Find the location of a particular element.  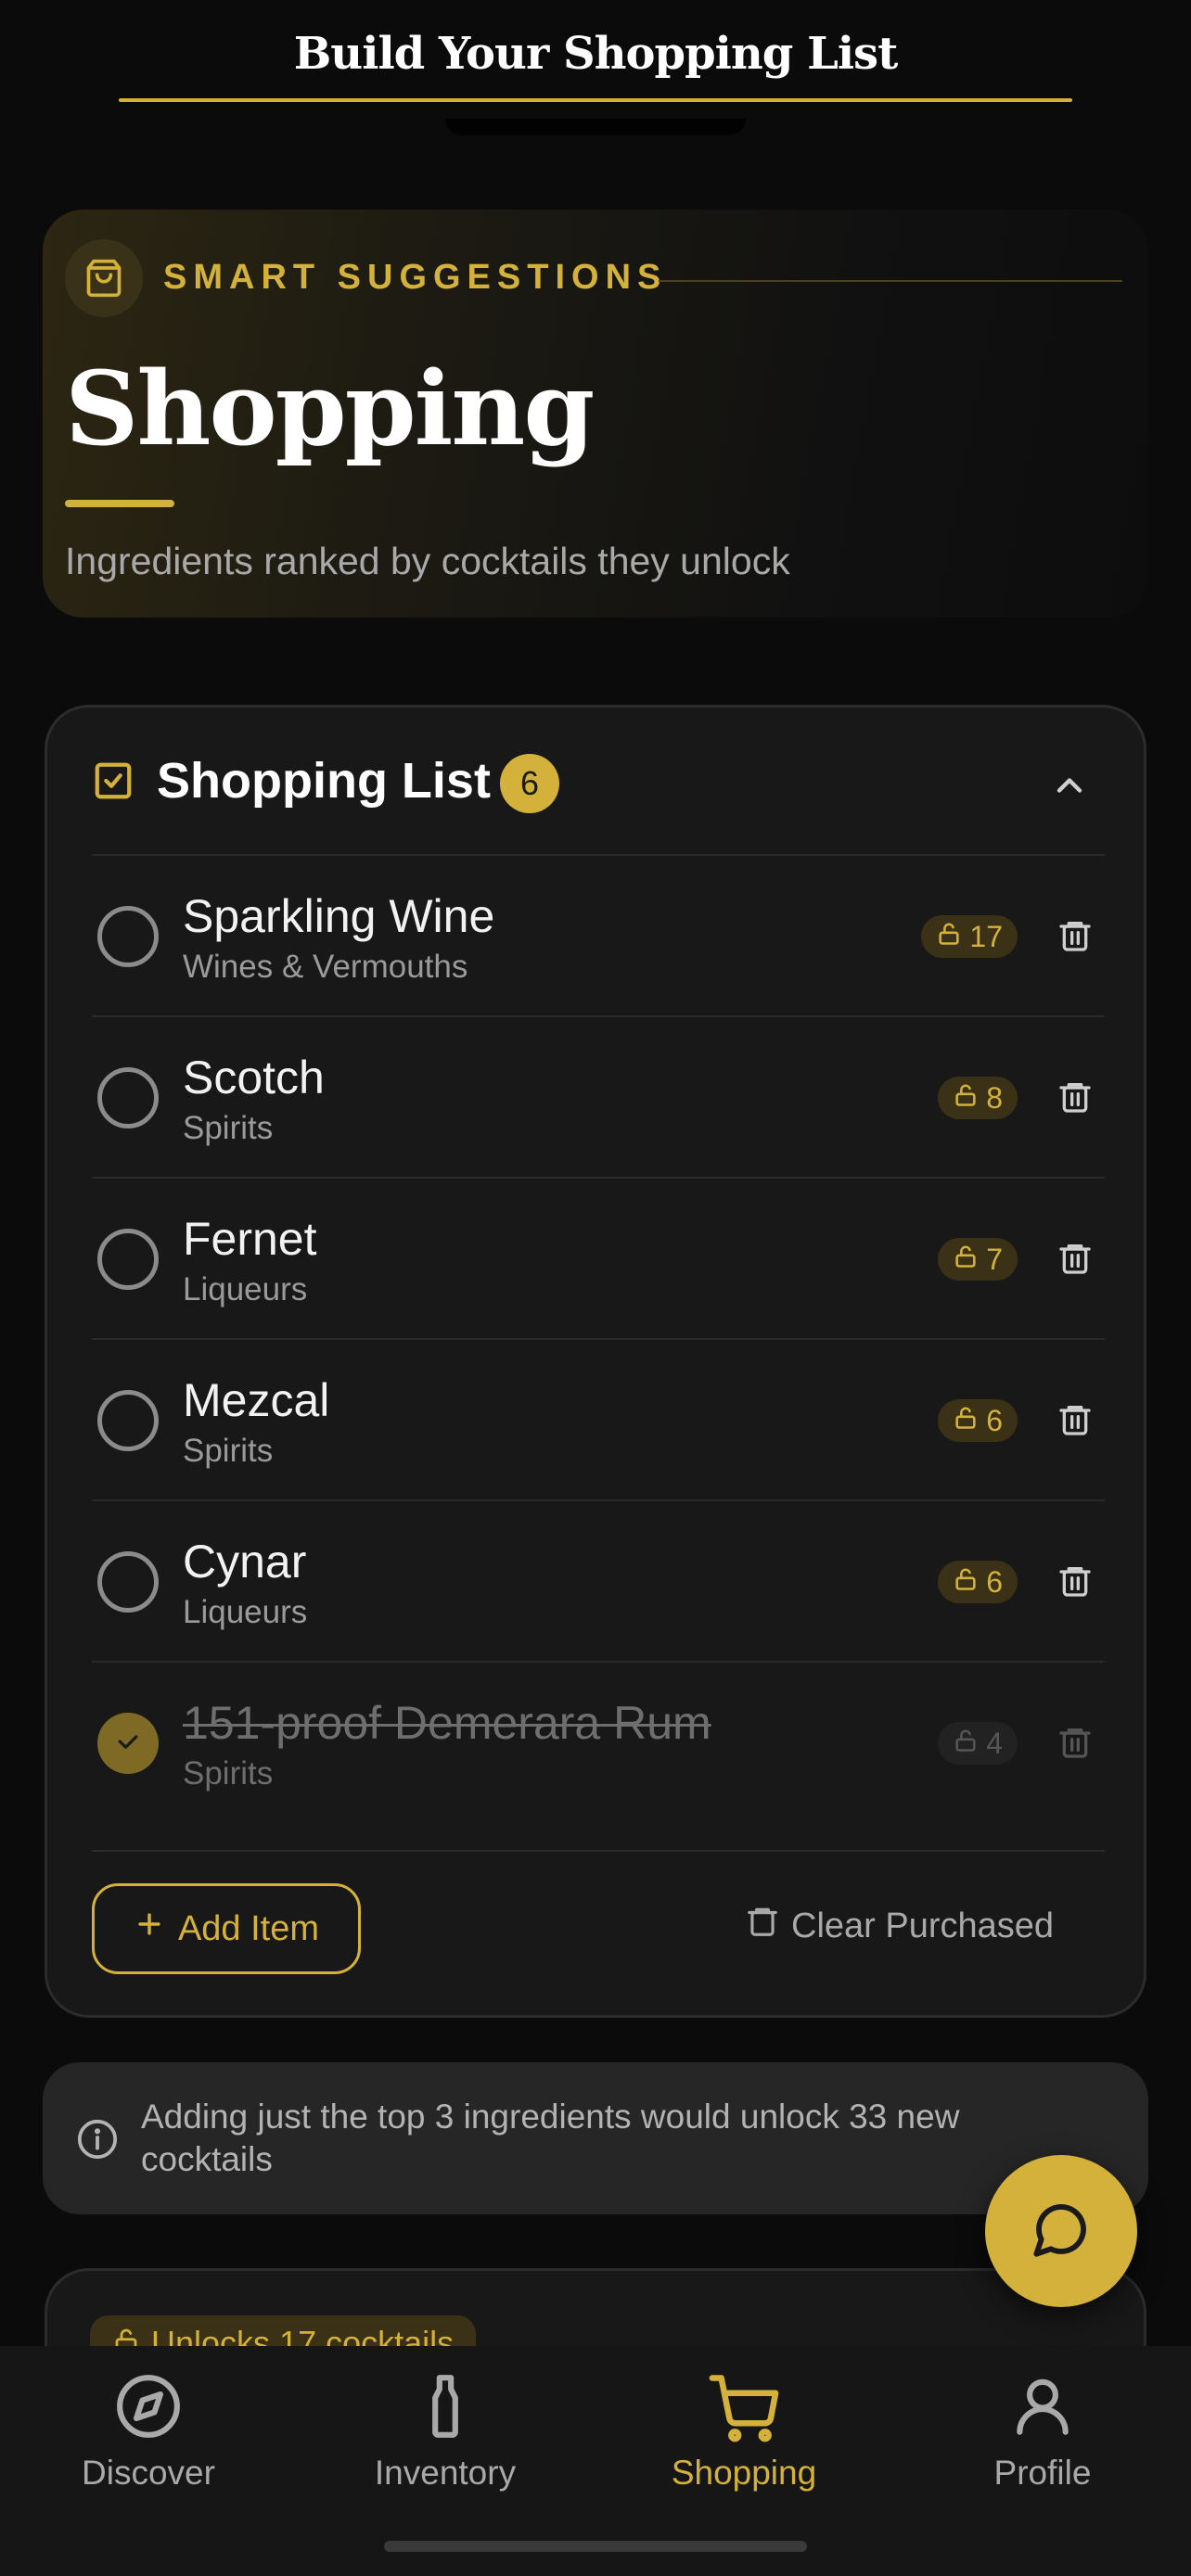

item-name: Mezcal is located at coordinates (257, 1400).